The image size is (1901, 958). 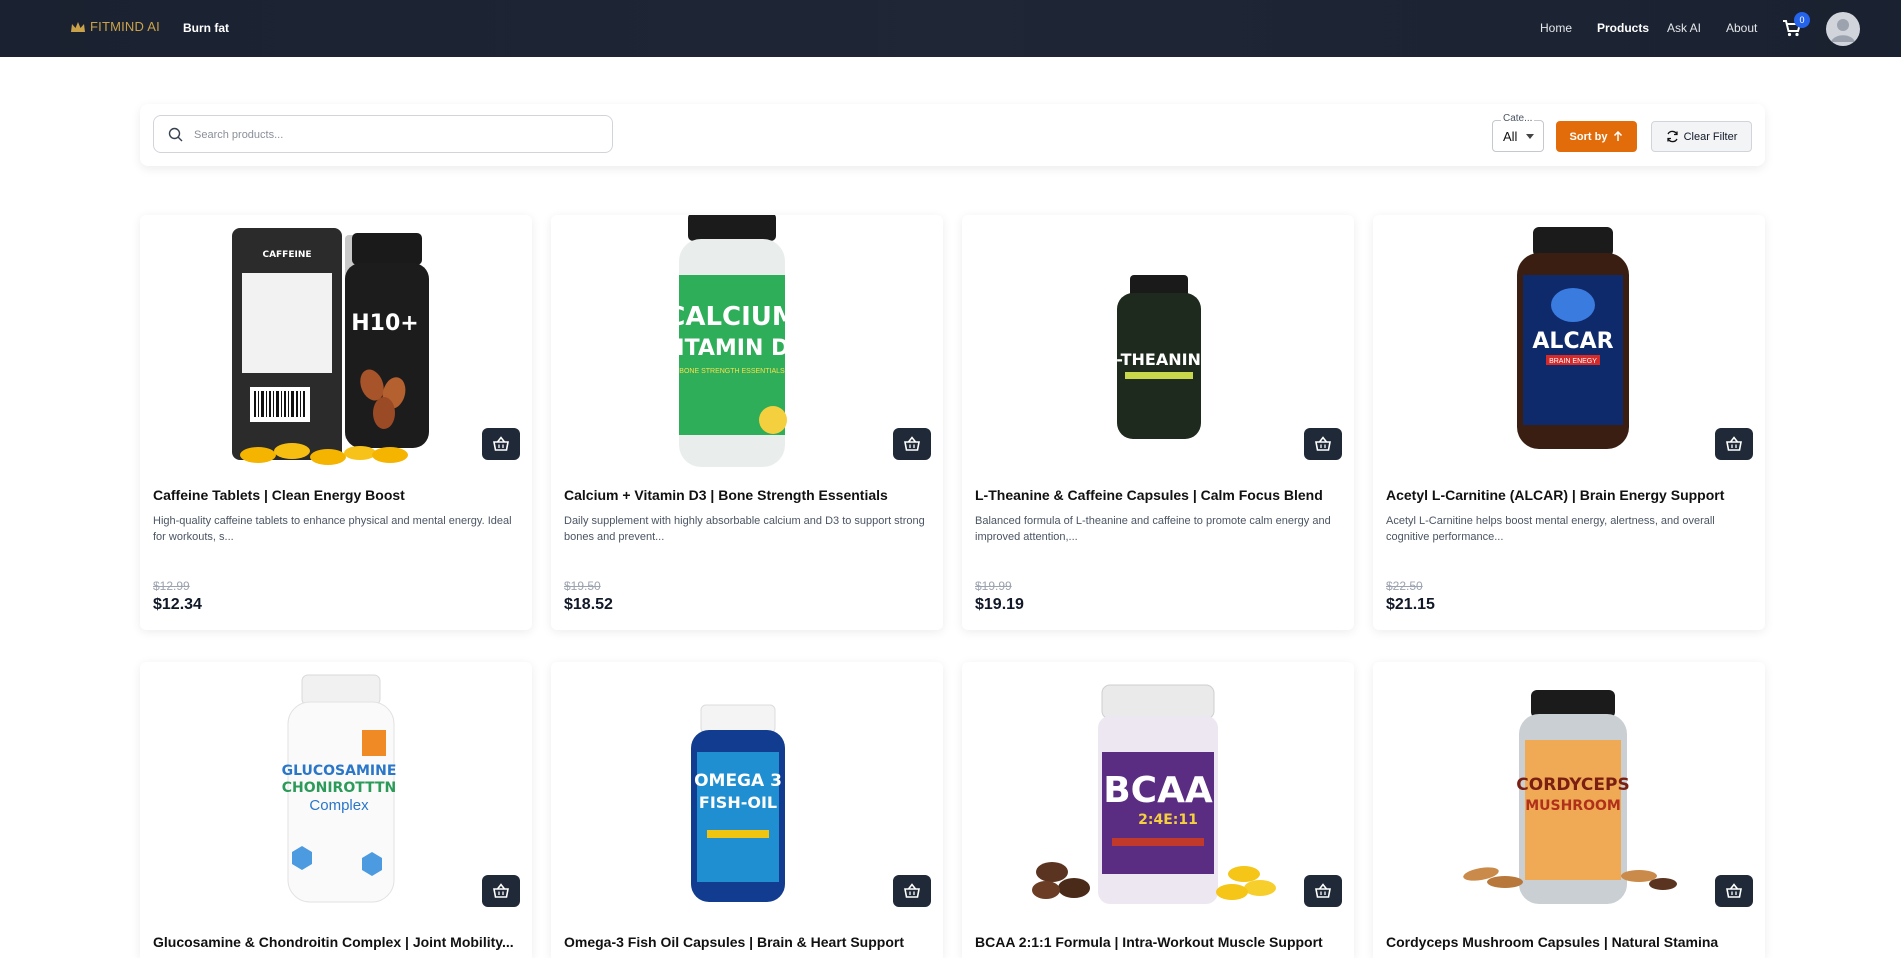 What do you see at coordinates (394, 135) in the screenshot?
I see `search-input` at bounding box center [394, 135].